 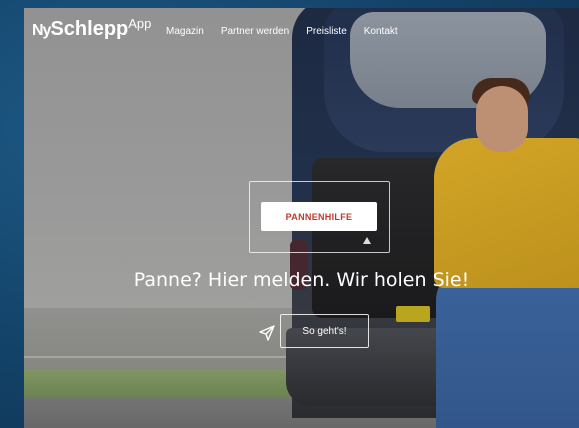 I want to click on paper-plane-icon, so click(x=267, y=333).